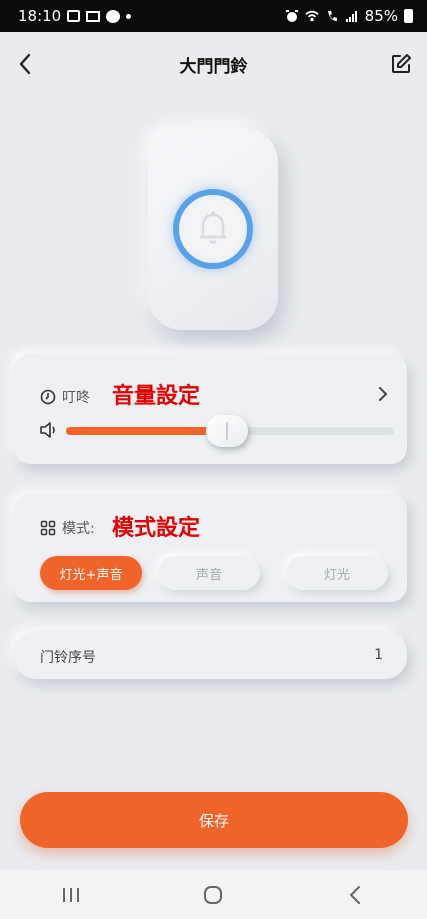 The width and height of the screenshot is (427, 919). I want to click on ringtone-row: 叮咚, so click(65, 397).